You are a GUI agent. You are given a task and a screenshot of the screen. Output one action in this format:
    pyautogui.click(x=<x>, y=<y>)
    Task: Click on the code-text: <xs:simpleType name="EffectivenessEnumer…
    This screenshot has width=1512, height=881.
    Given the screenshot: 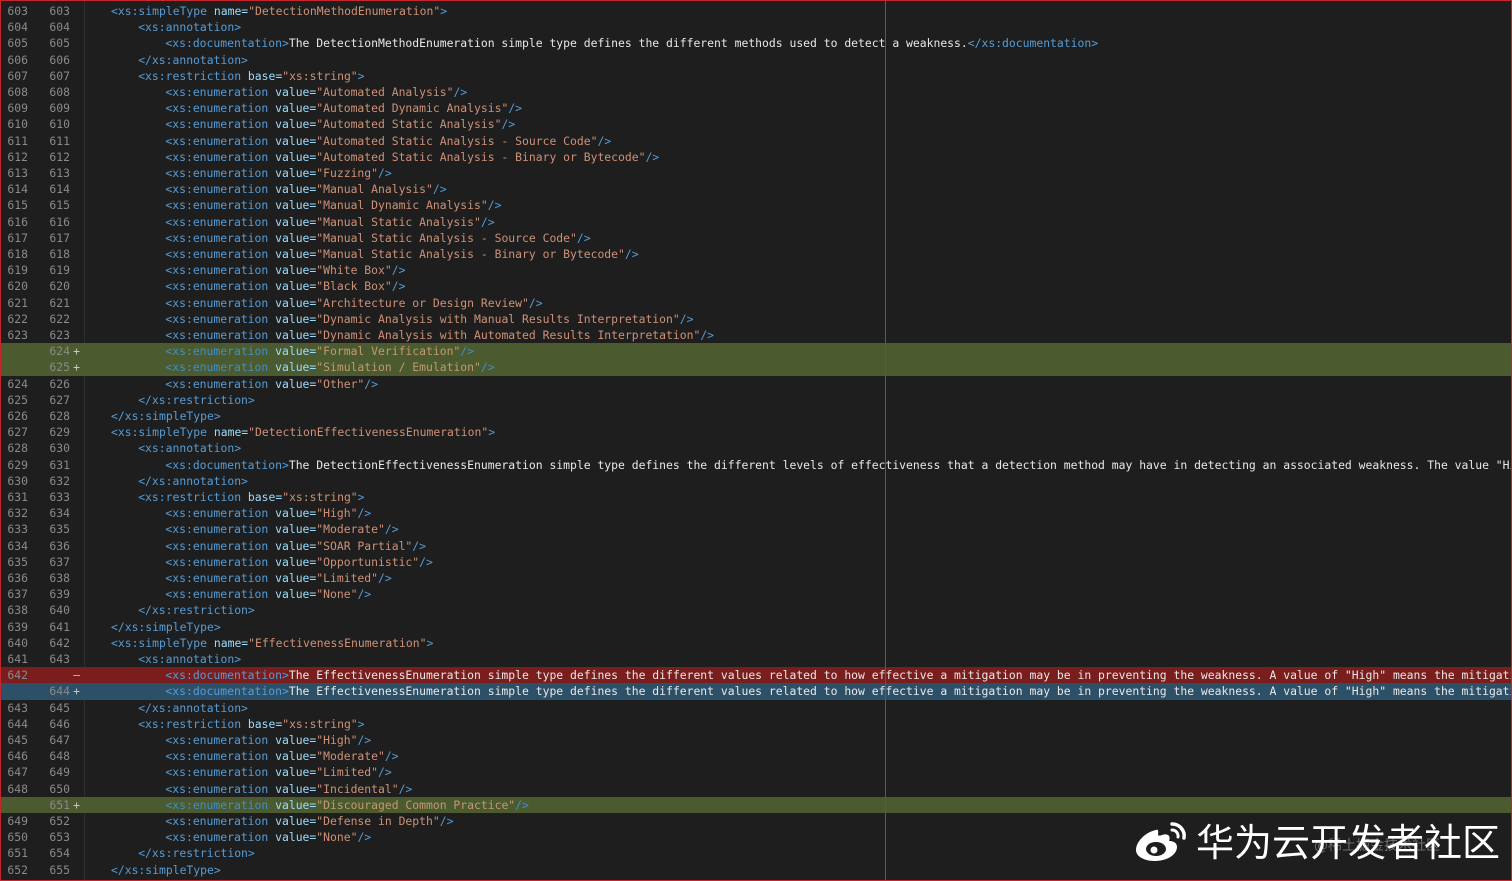 What is the action you would take?
    pyautogui.click(x=272, y=643)
    